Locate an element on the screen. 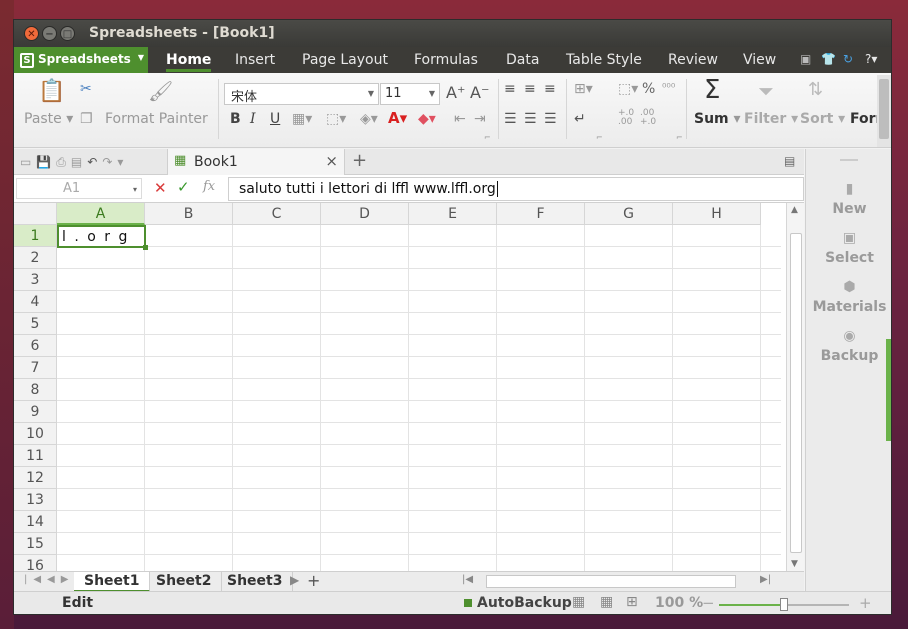 The height and width of the screenshot is (629, 908). add-sheet-button: + is located at coordinates (313, 580).